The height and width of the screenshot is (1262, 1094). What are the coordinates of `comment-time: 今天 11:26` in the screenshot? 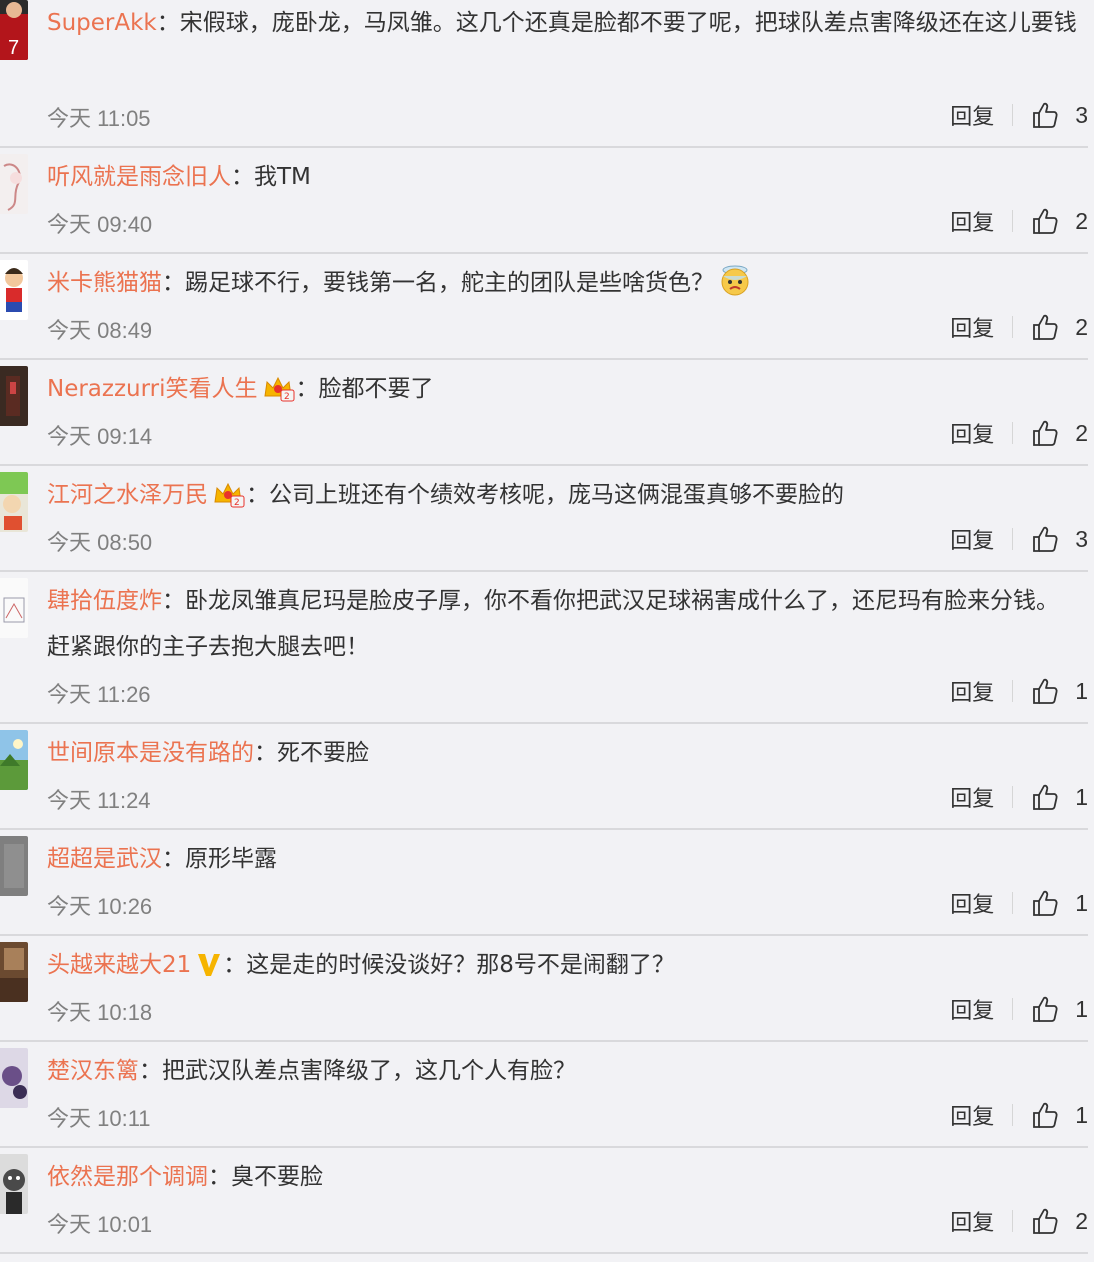 It's located at (99, 694).